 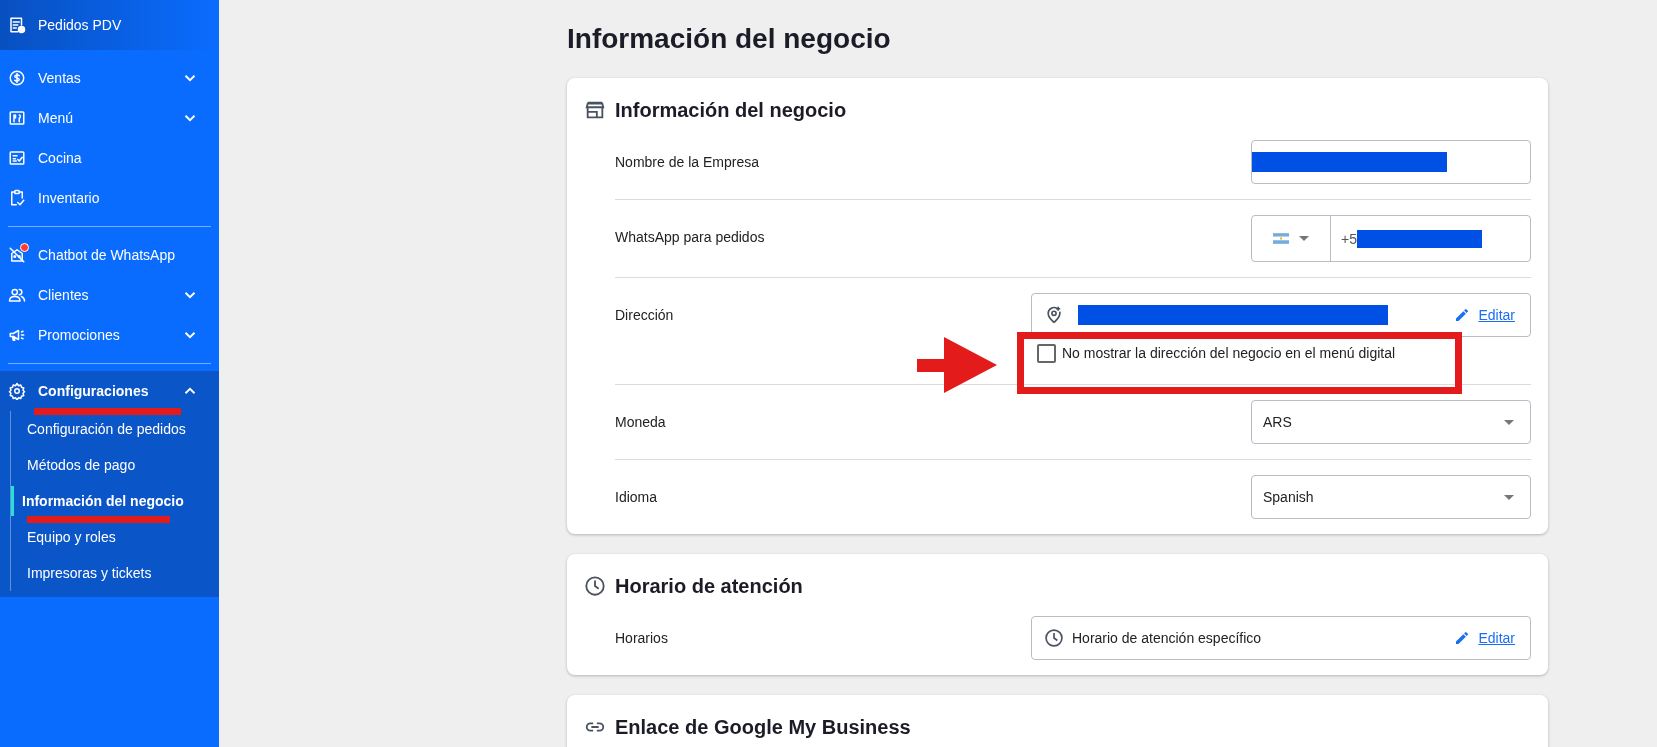 What do you see at coordinates (17, 25) in the screenshot?
I see `receipt-icon` at bounding box center [17, 25].